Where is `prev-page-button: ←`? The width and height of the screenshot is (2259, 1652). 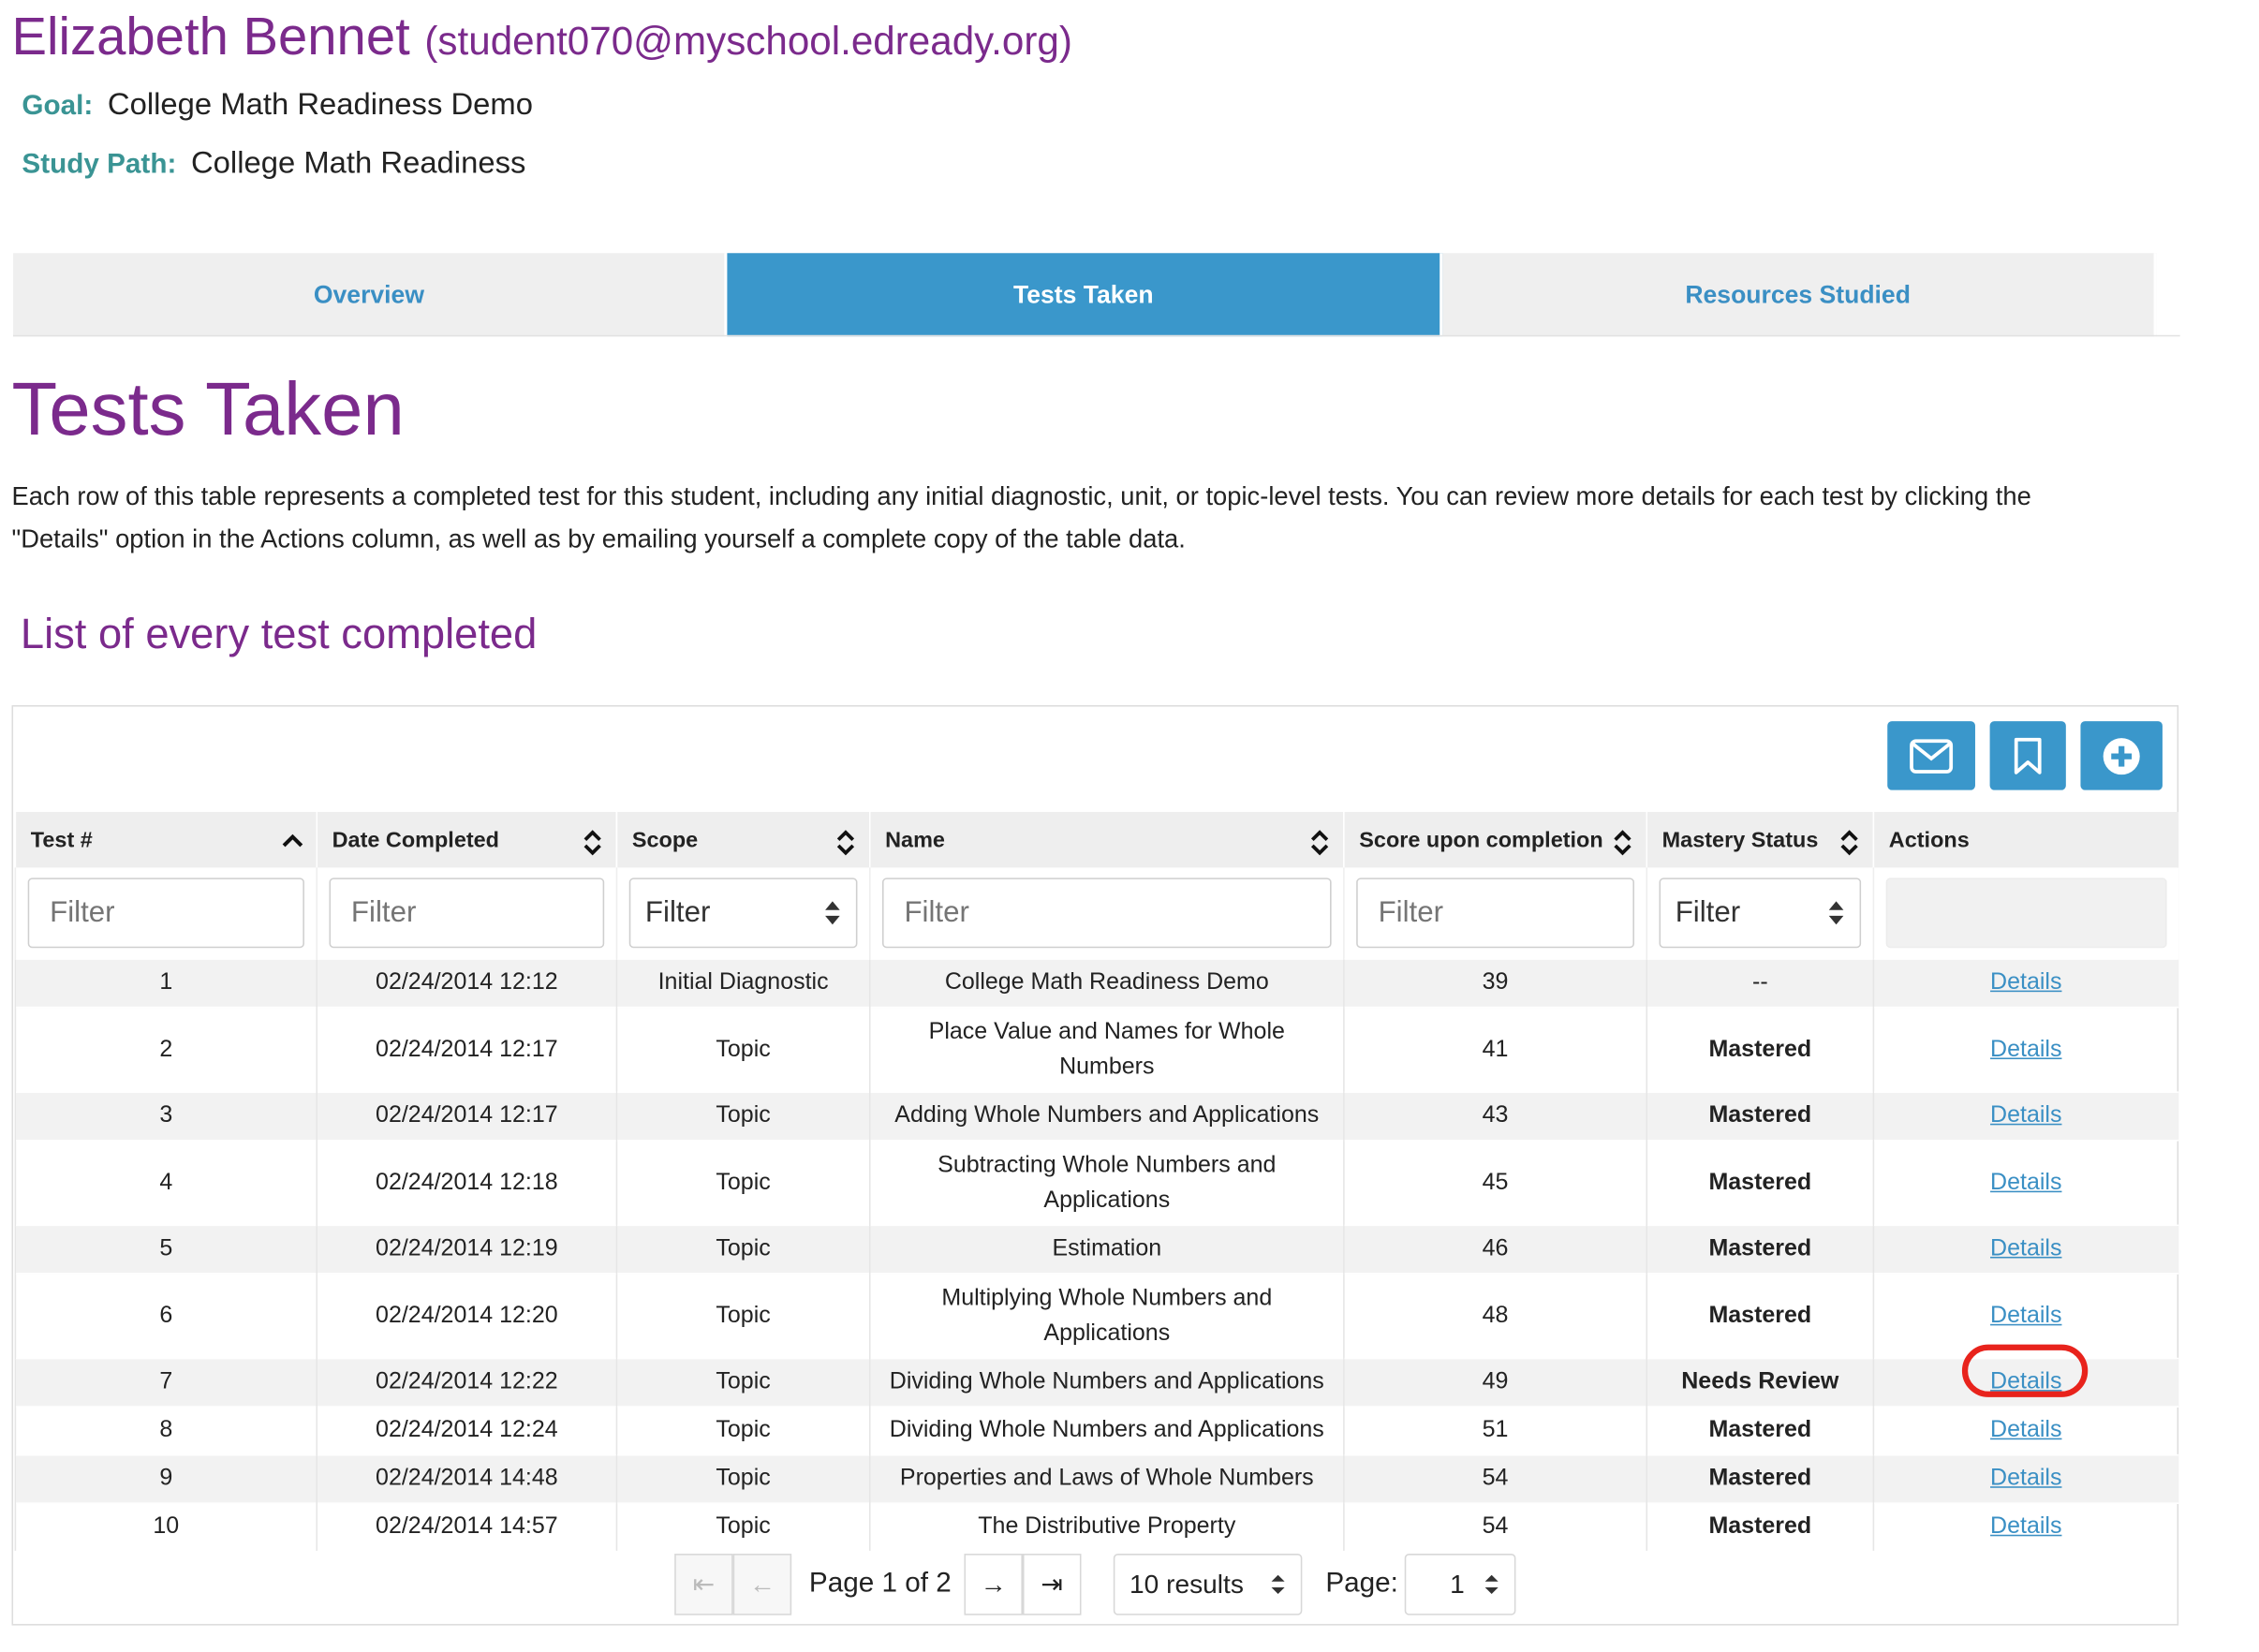 prev-page-button: ← is located at coordinates (762, 1584).